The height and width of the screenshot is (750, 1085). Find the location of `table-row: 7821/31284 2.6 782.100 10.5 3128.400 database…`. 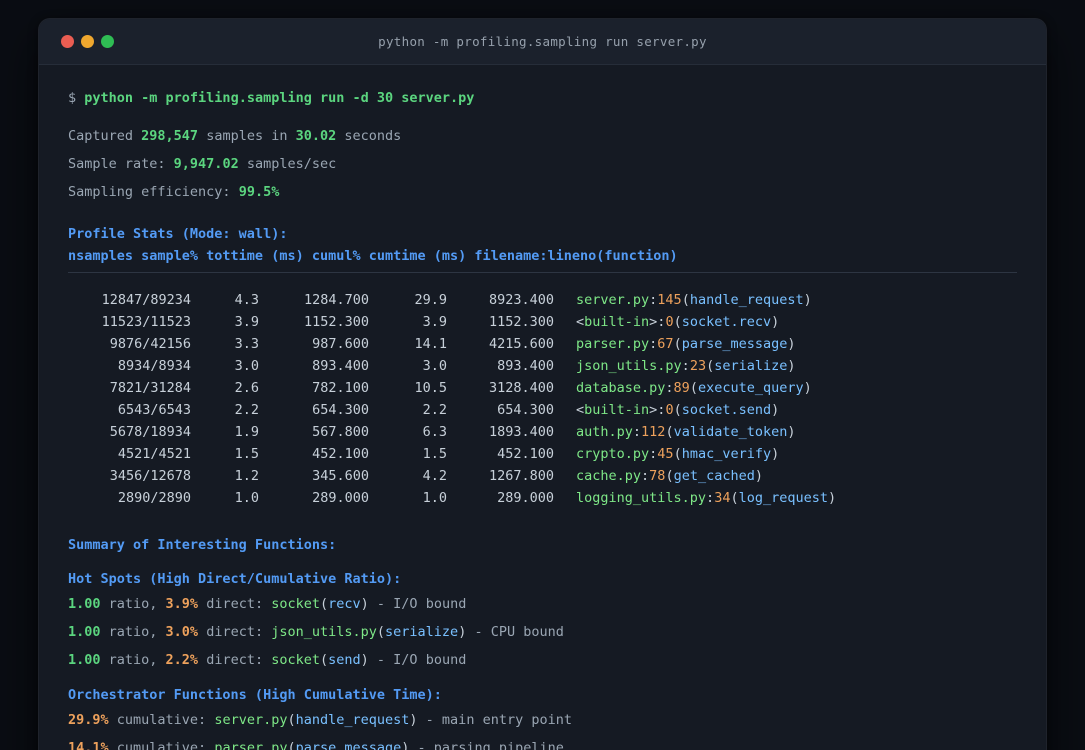

table-row: 7821/31284 2.6 782.100 10.5 3128.400 database… is located at coordinates (542, 388).